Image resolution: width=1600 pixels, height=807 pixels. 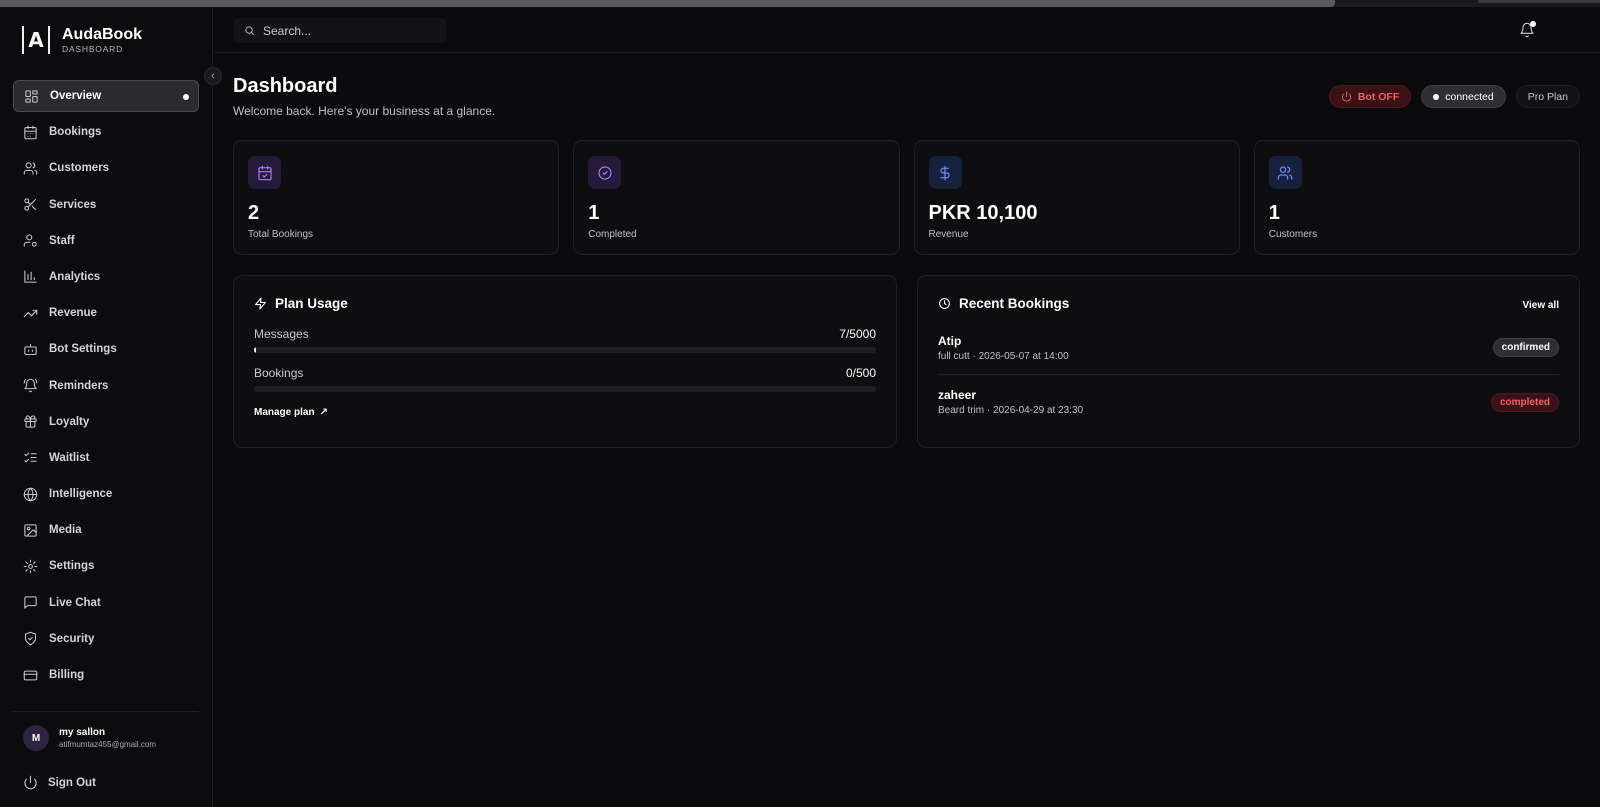 I want to click on sidebar-item-revenue: Revenue, so click(x=106, y=313).